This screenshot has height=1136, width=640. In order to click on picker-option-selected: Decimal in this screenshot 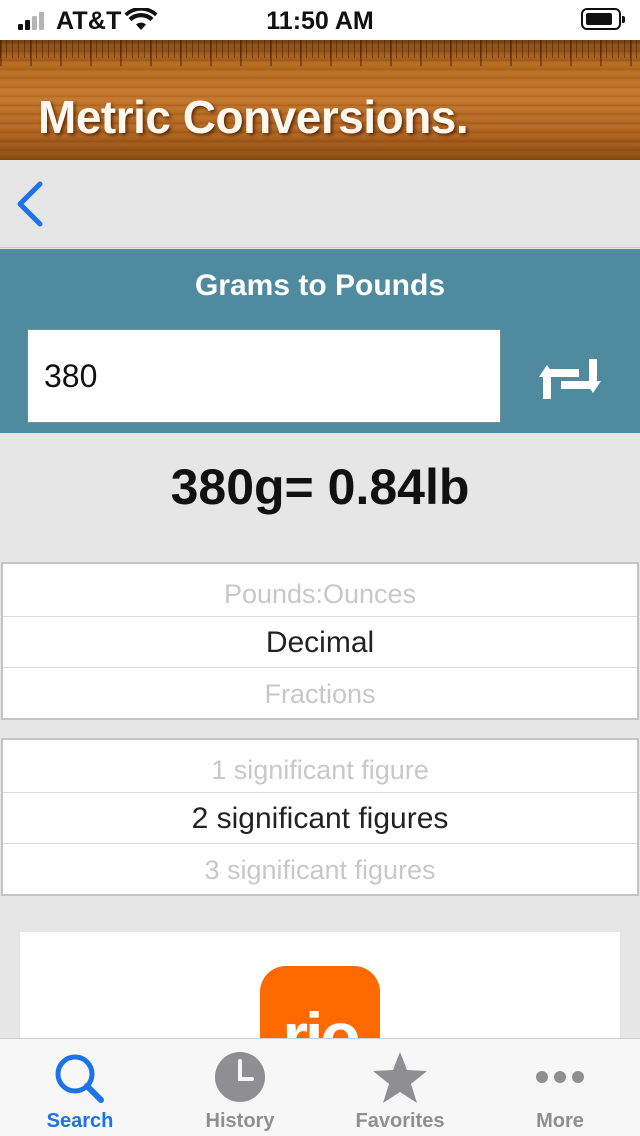, I will do `click(320, 642)`.